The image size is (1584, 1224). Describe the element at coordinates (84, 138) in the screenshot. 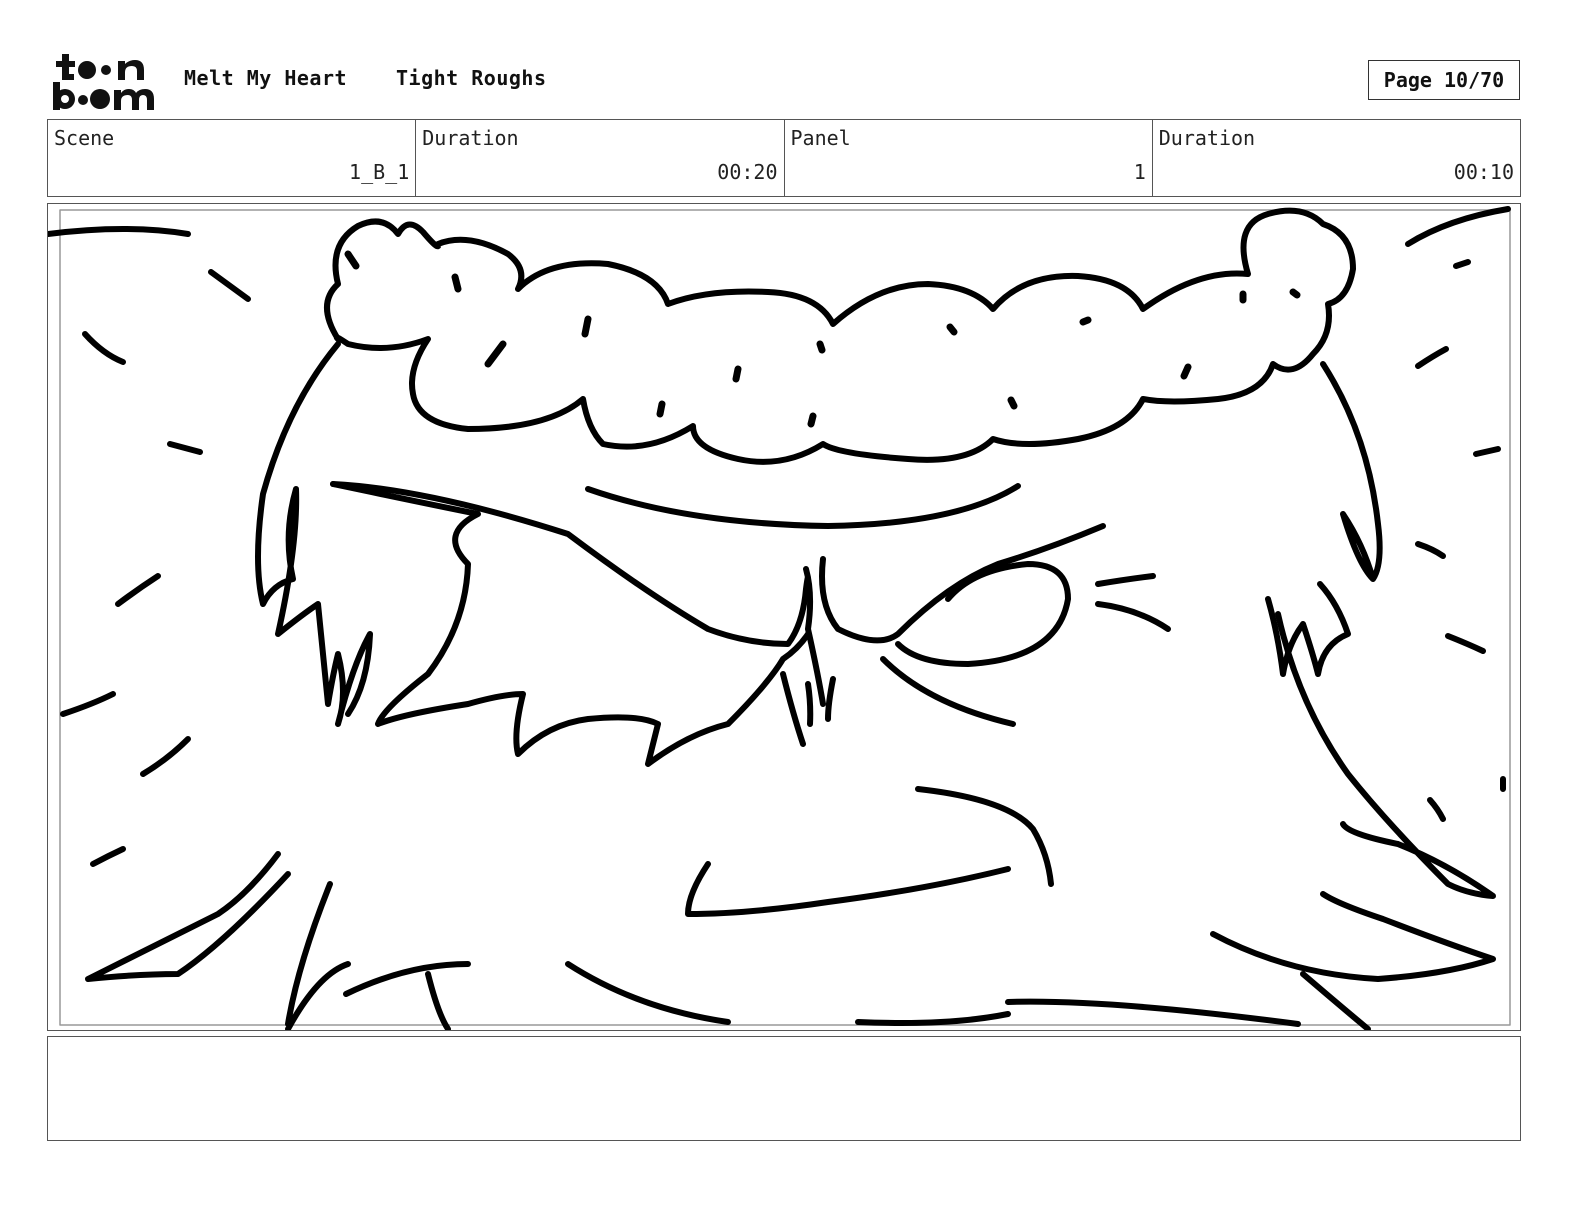

I see `scene-label: Scene` at that location.